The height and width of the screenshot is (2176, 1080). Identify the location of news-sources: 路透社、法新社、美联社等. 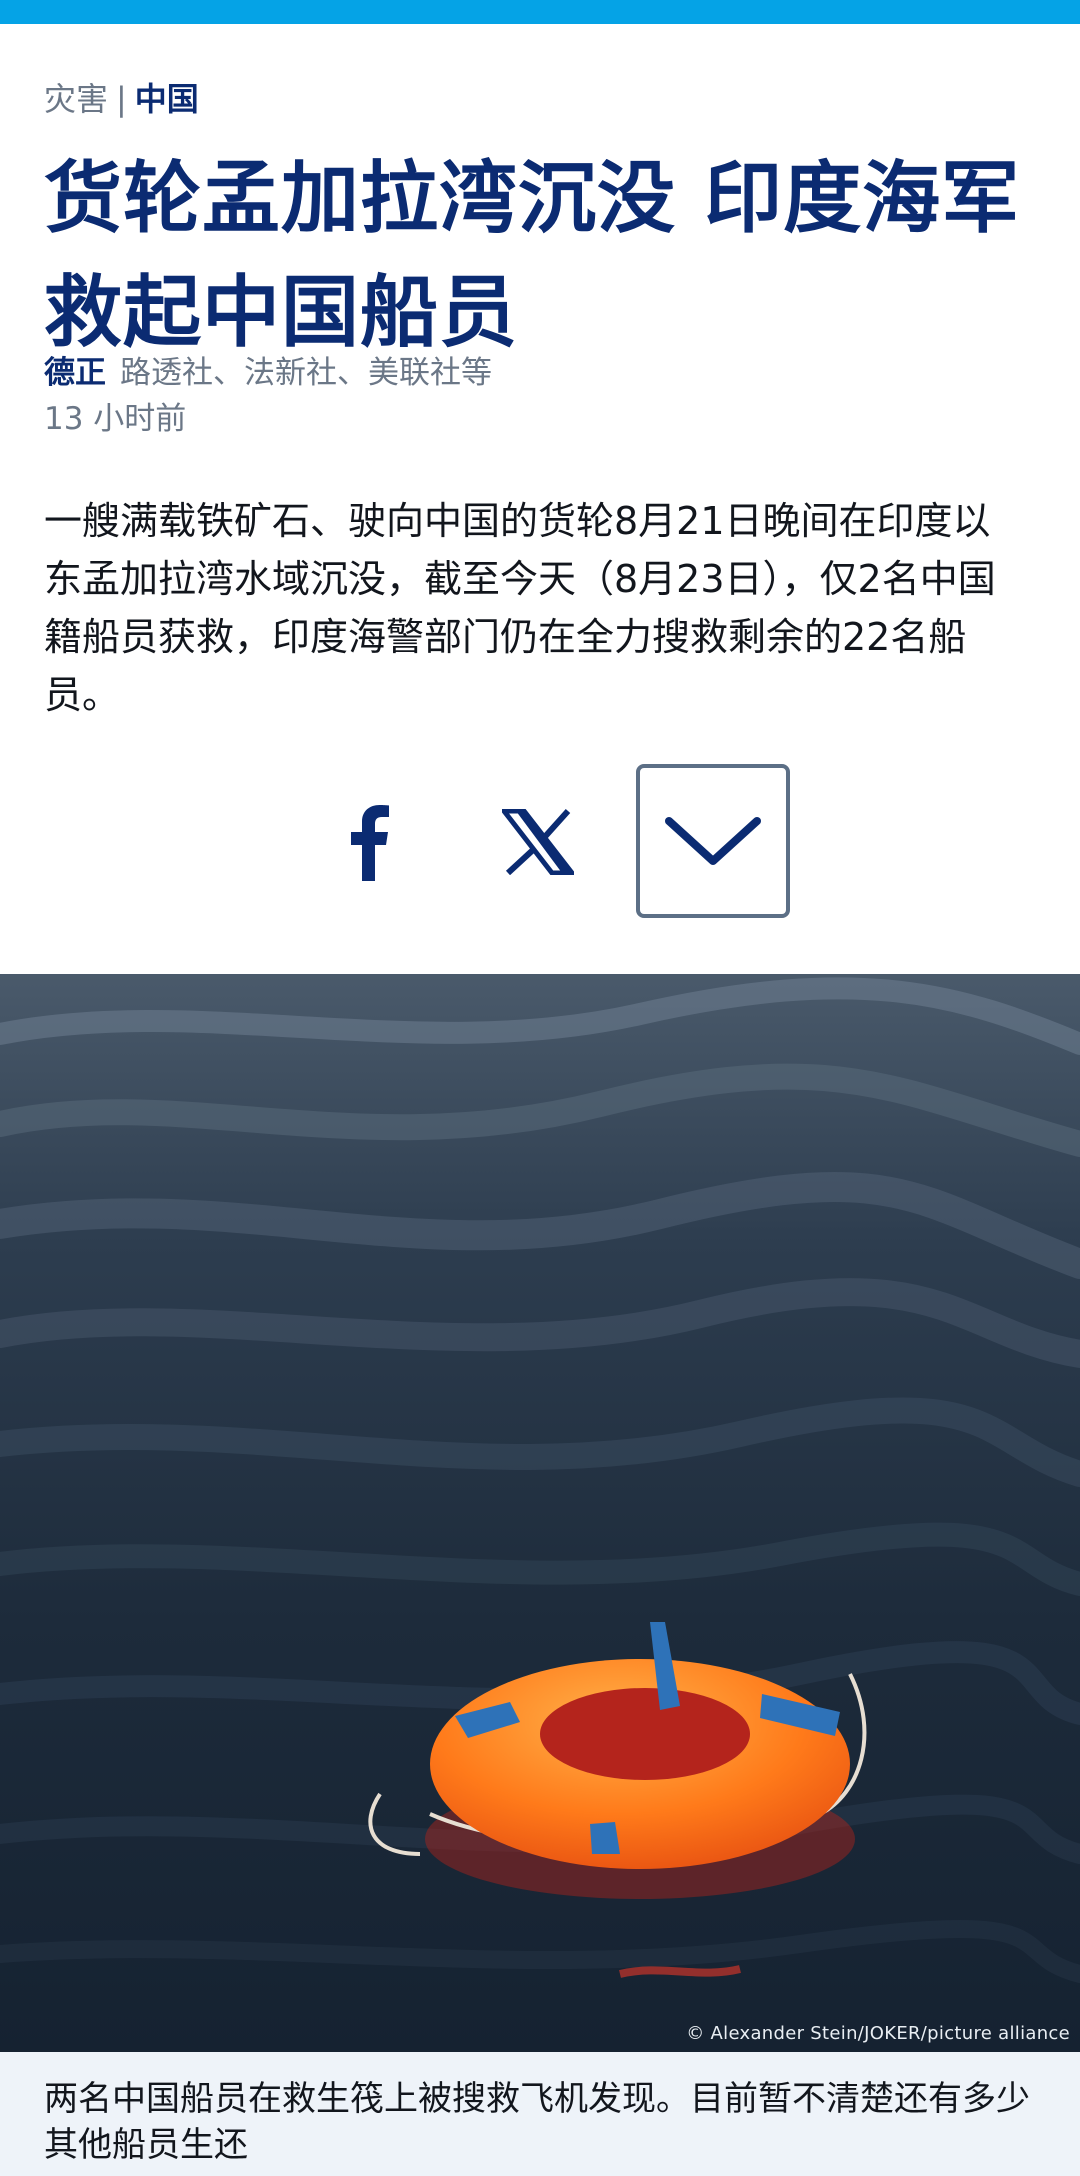
(306, 373).